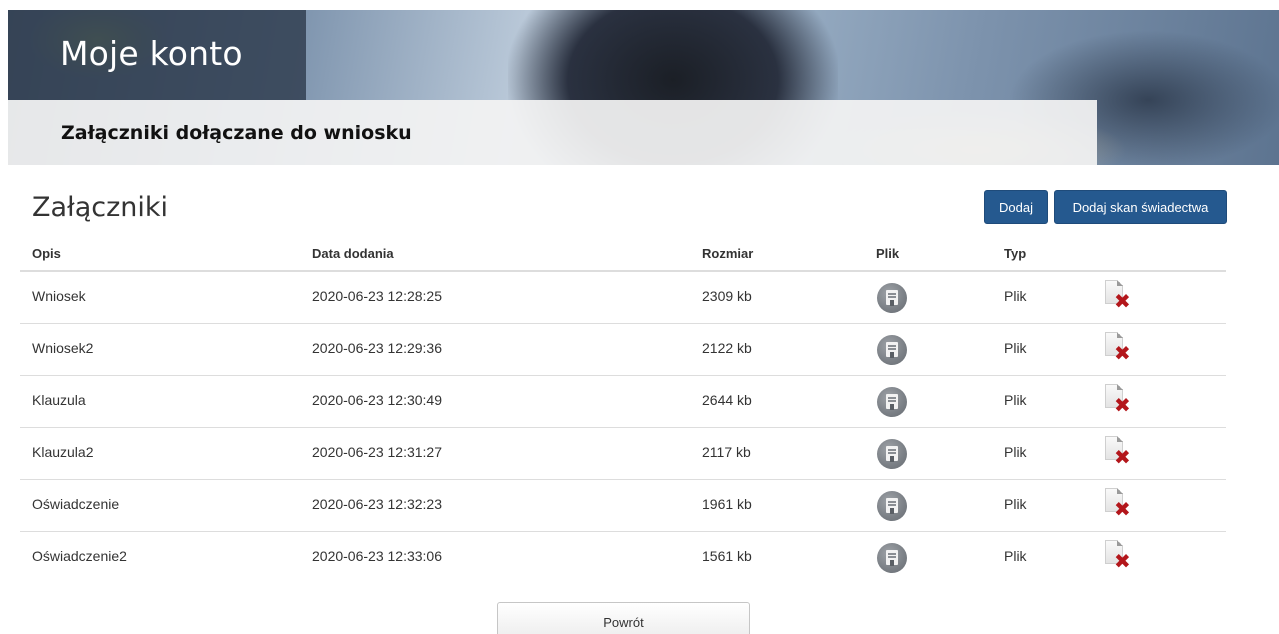 Image resolution: width=1279 pixels, height=634 pixels. Describe the element at coordinates (623, 298) in the screenshot. I see `table-row: Wniosek 2020-06-23 12:28:25 2309 kb Plik ✖` at that location.